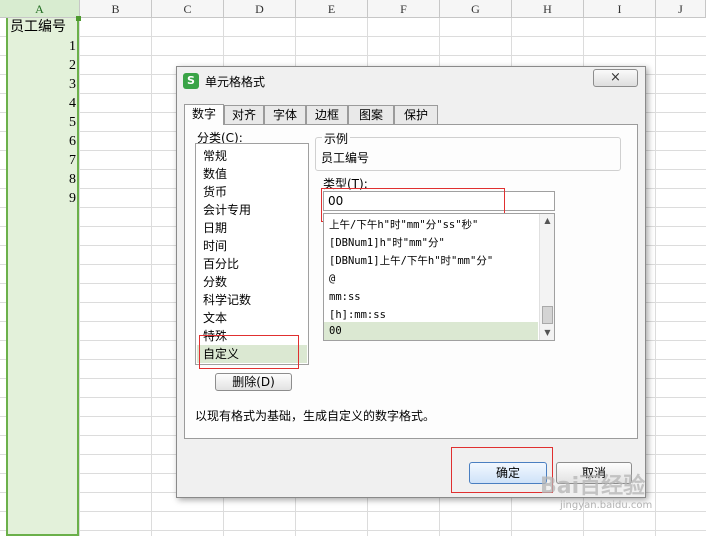 This screenshot has width=706, height=536. Describe the element at coordinates (416, 115) in the screenshot. I see `tab-protection: 保护` at that location.